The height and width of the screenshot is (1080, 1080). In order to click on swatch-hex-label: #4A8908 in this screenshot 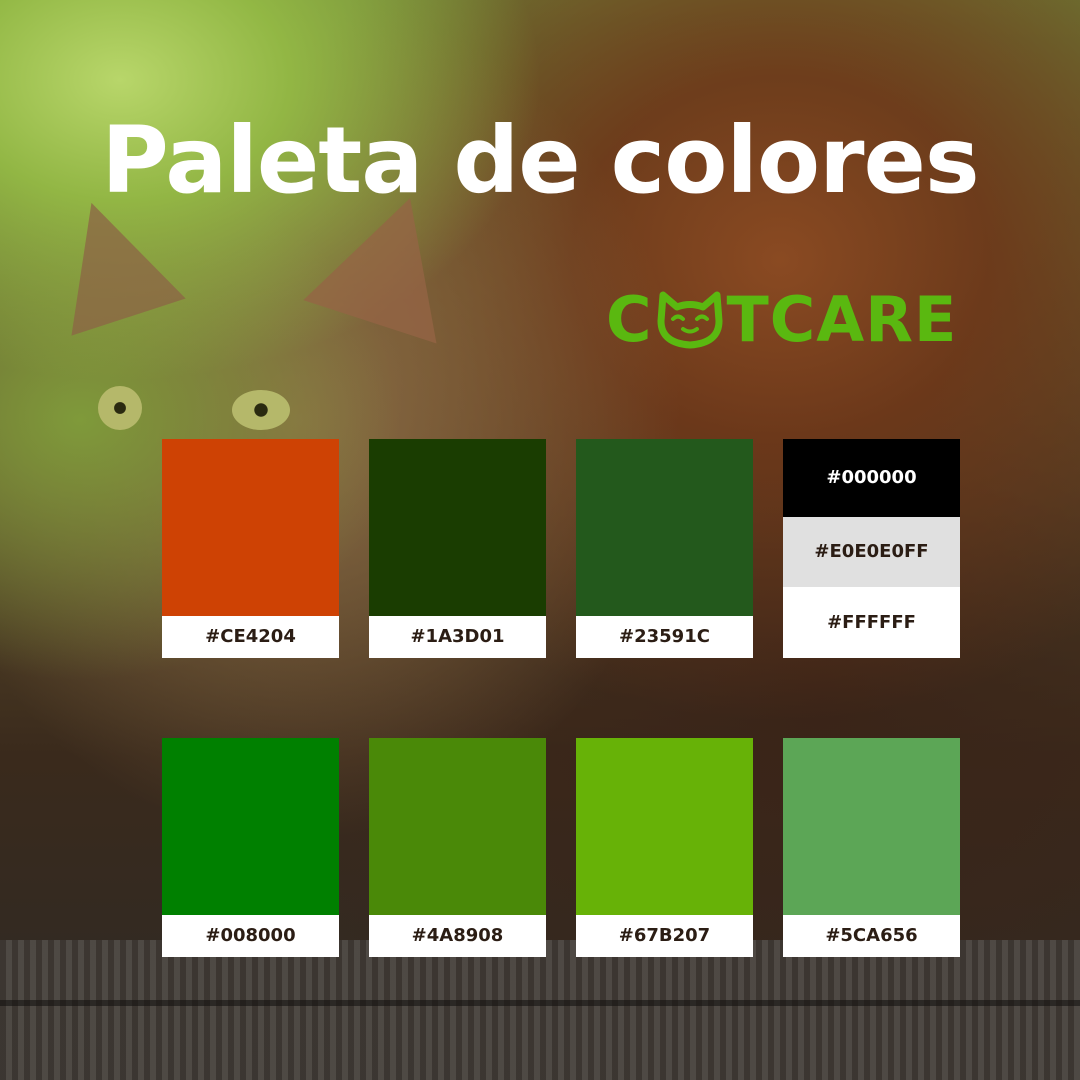, I will do `click(457, 936)`.